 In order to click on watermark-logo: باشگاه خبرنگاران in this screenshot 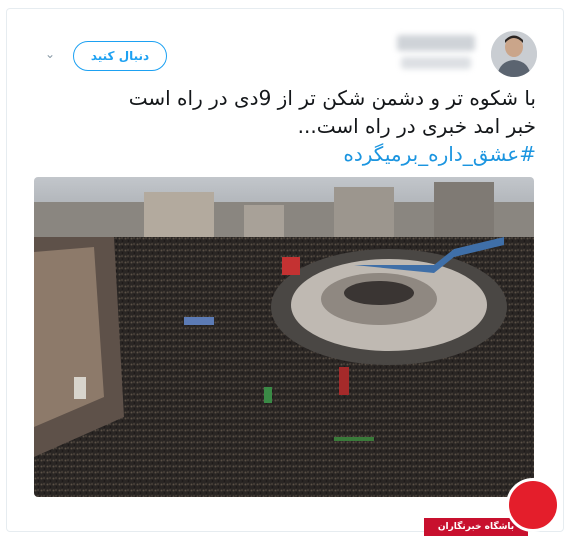, I will do `click(494, 508)`.